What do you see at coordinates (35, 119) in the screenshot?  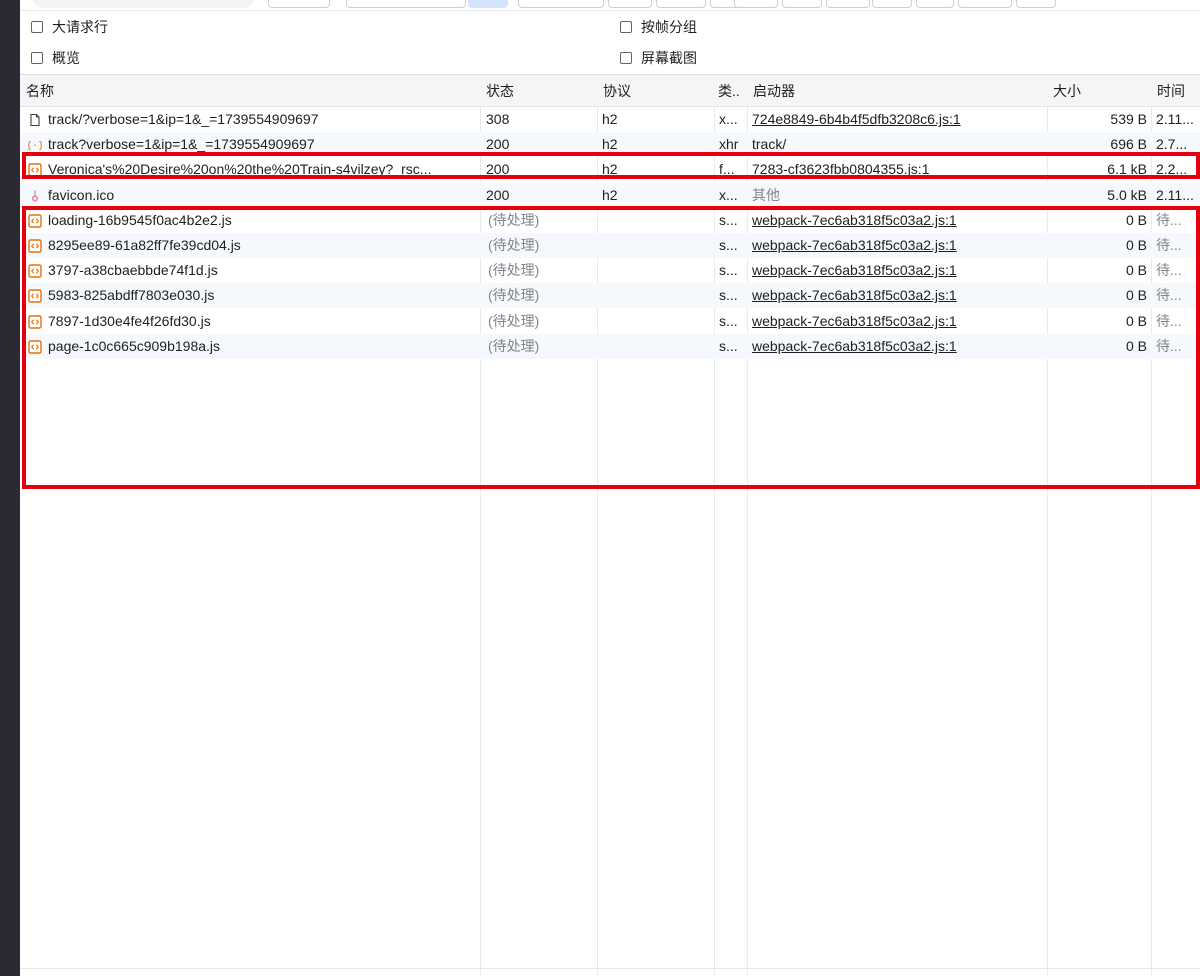 I see `document-icon` at bounding box center [35, 119].